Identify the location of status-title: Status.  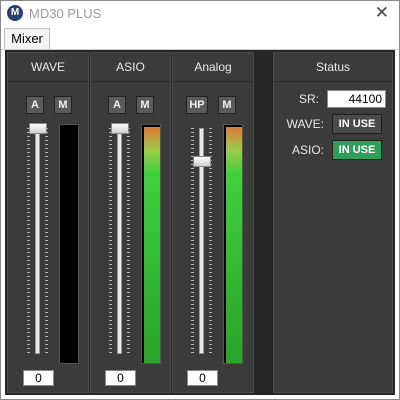
(333, 67).